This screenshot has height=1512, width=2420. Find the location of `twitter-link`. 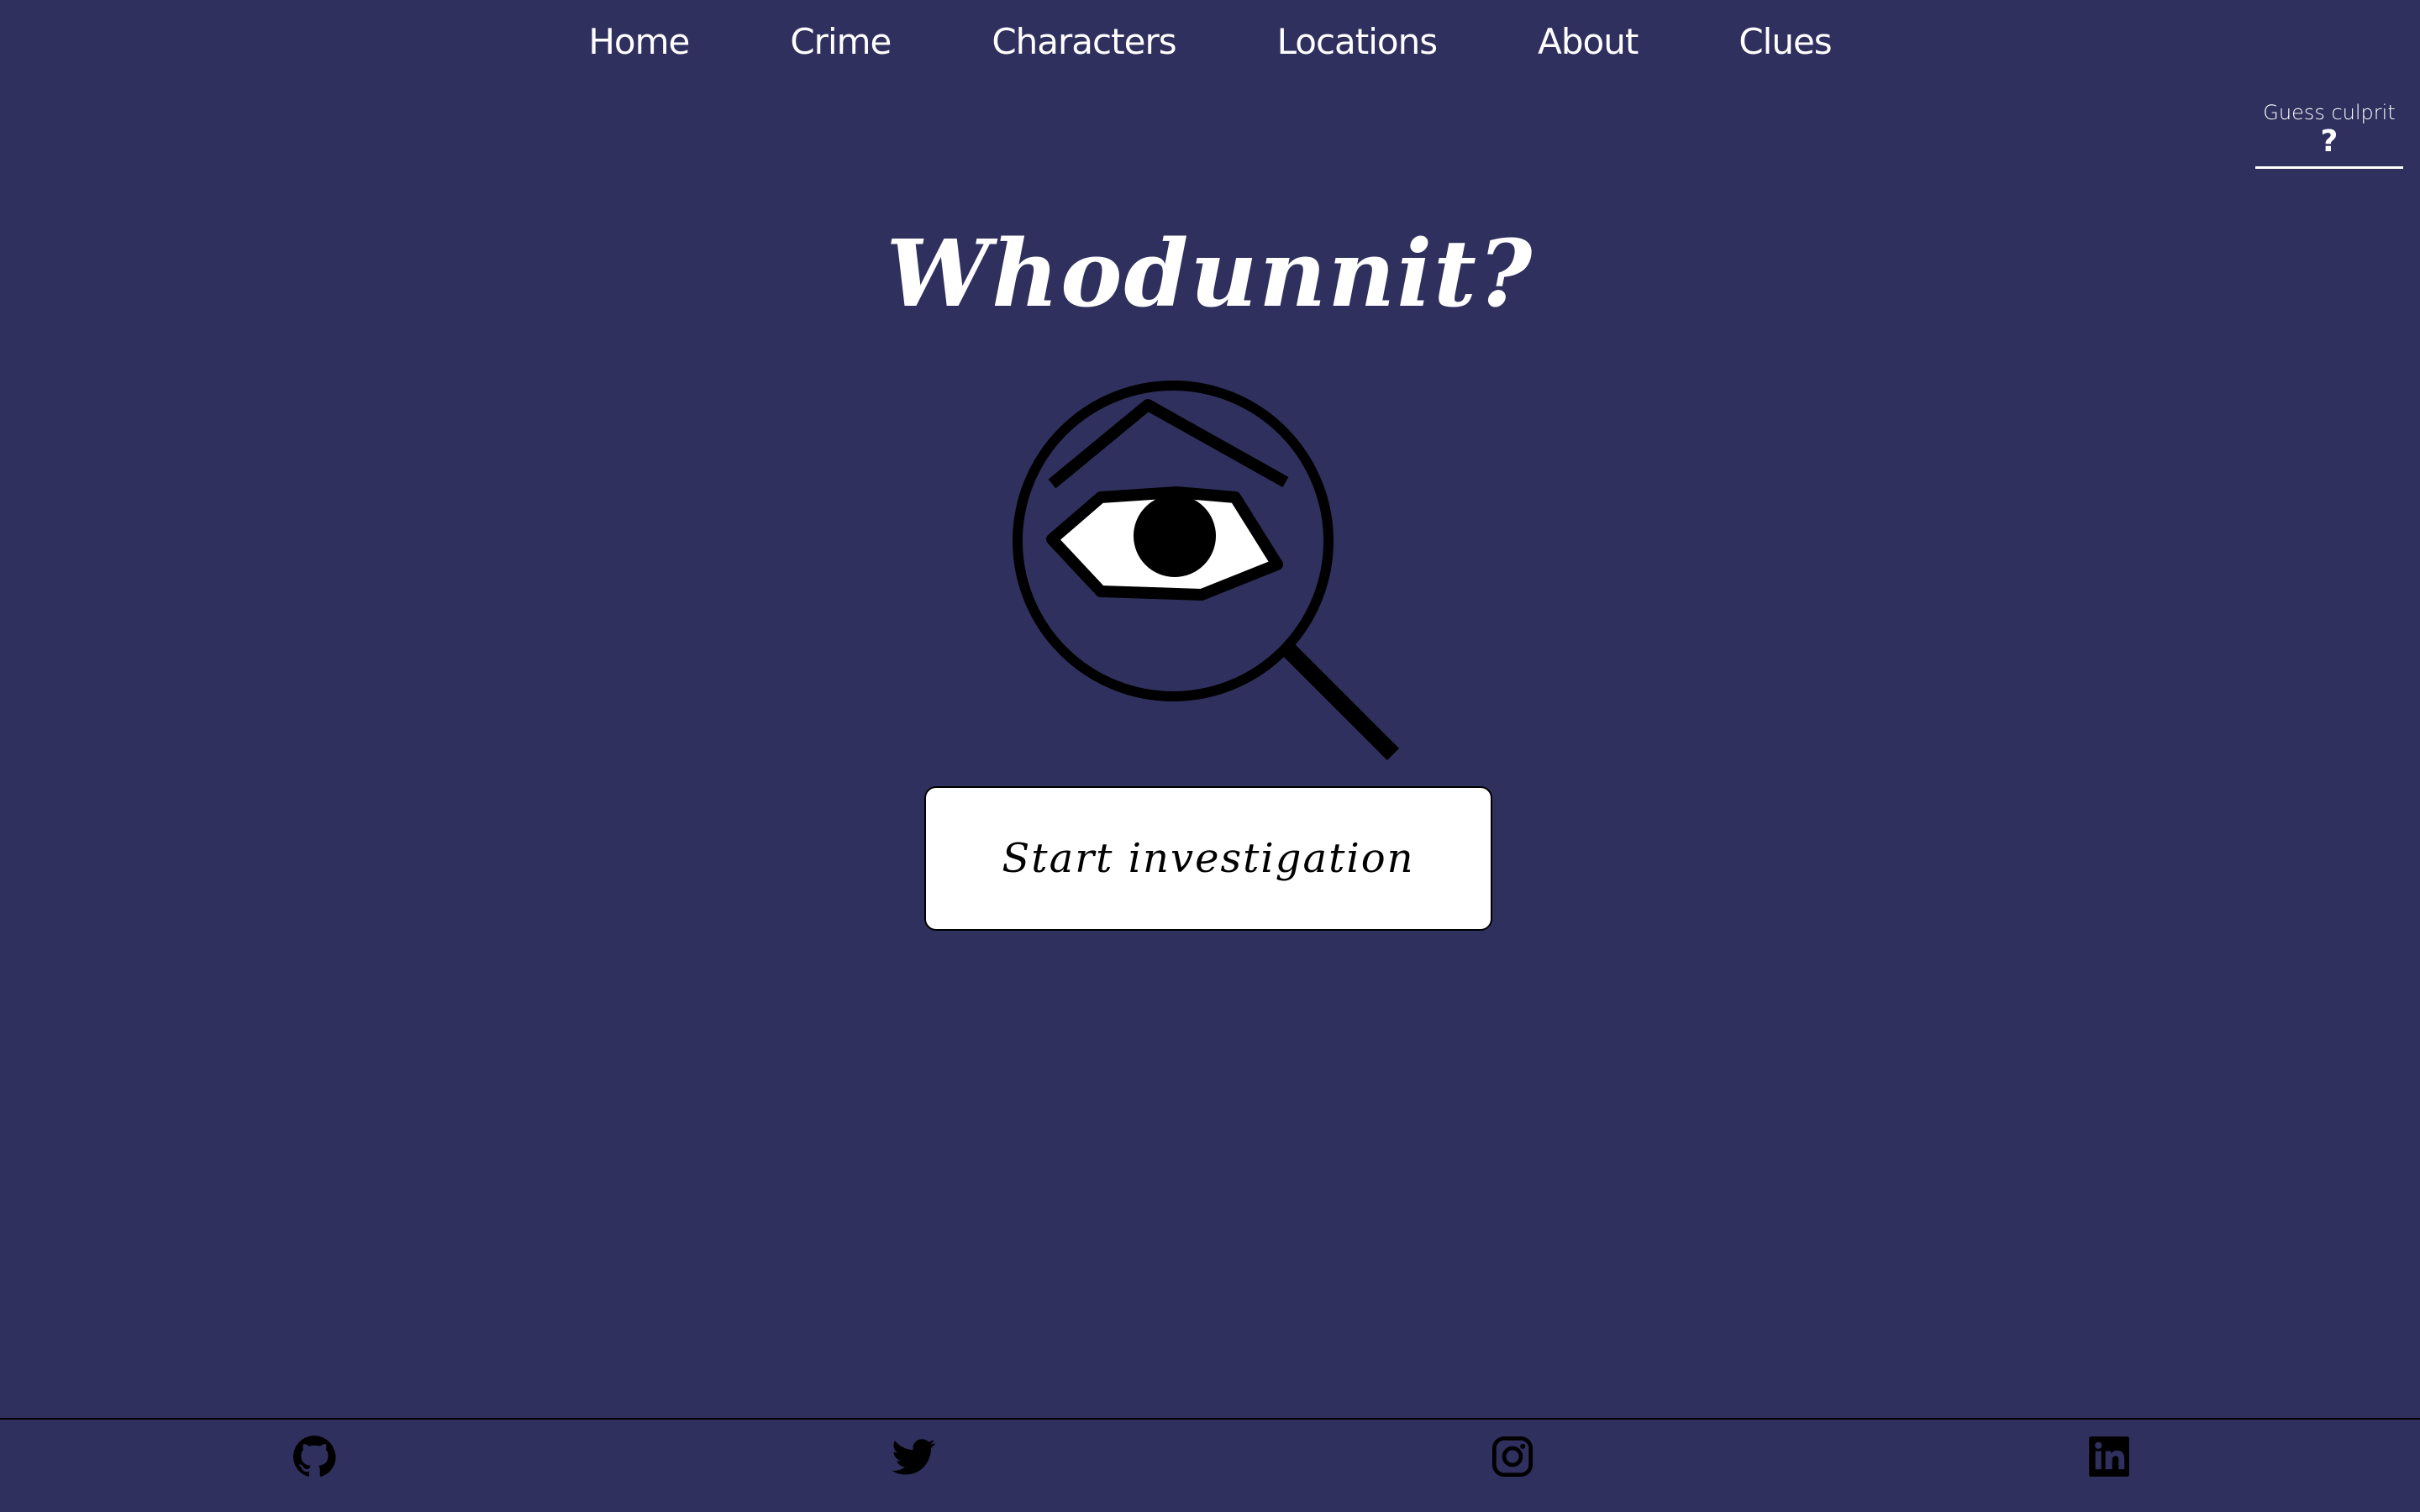

twitter-link is located at coordinates (914, 1456).